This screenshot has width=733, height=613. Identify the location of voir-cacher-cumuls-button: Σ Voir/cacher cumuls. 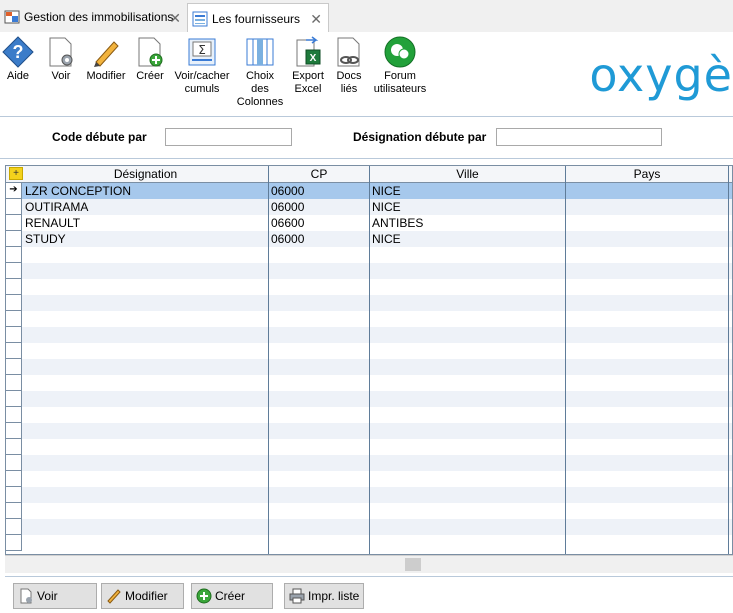
(202, 66).